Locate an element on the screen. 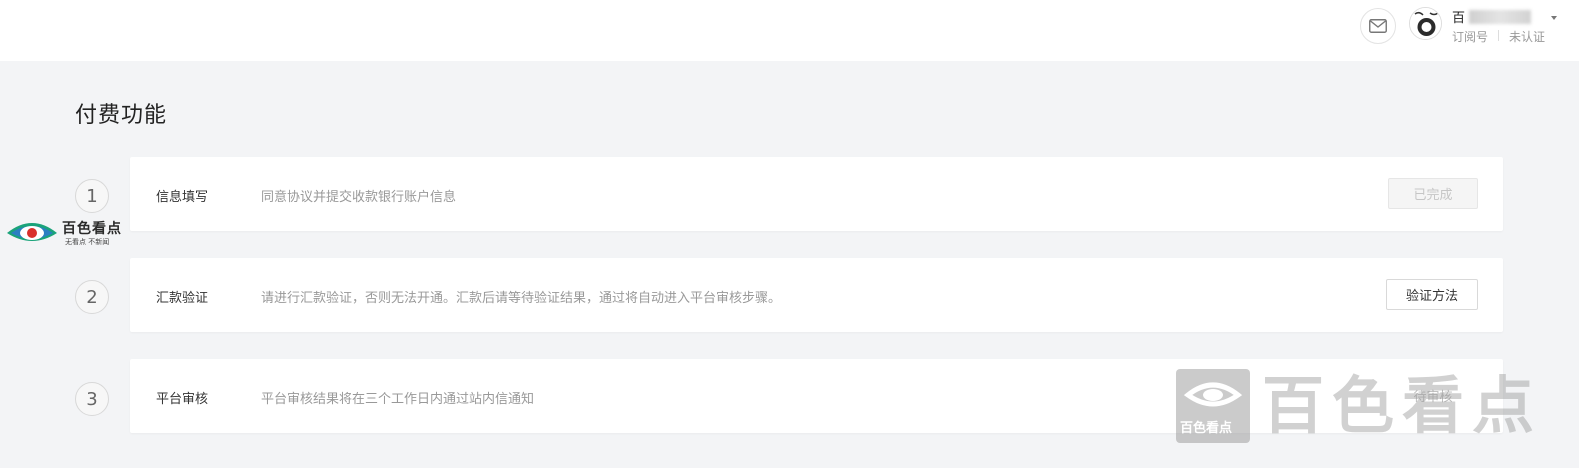 Image resolution: width=1579 pixels, height=468 pixels. step-title: 平台审核 is located at coordinates (182, 399).